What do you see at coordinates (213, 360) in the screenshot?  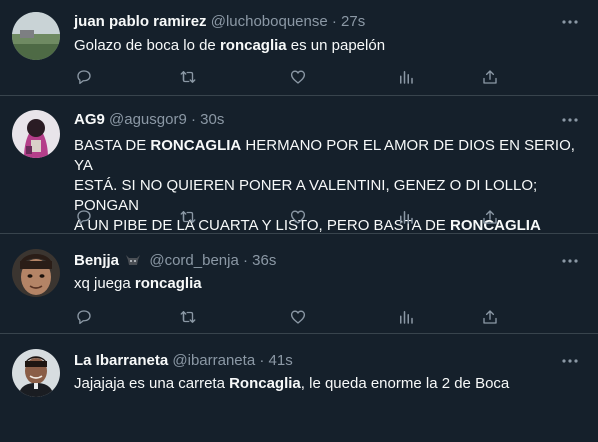 I see `user-handle: @ibarraneta` at bounding box center [213, 360].